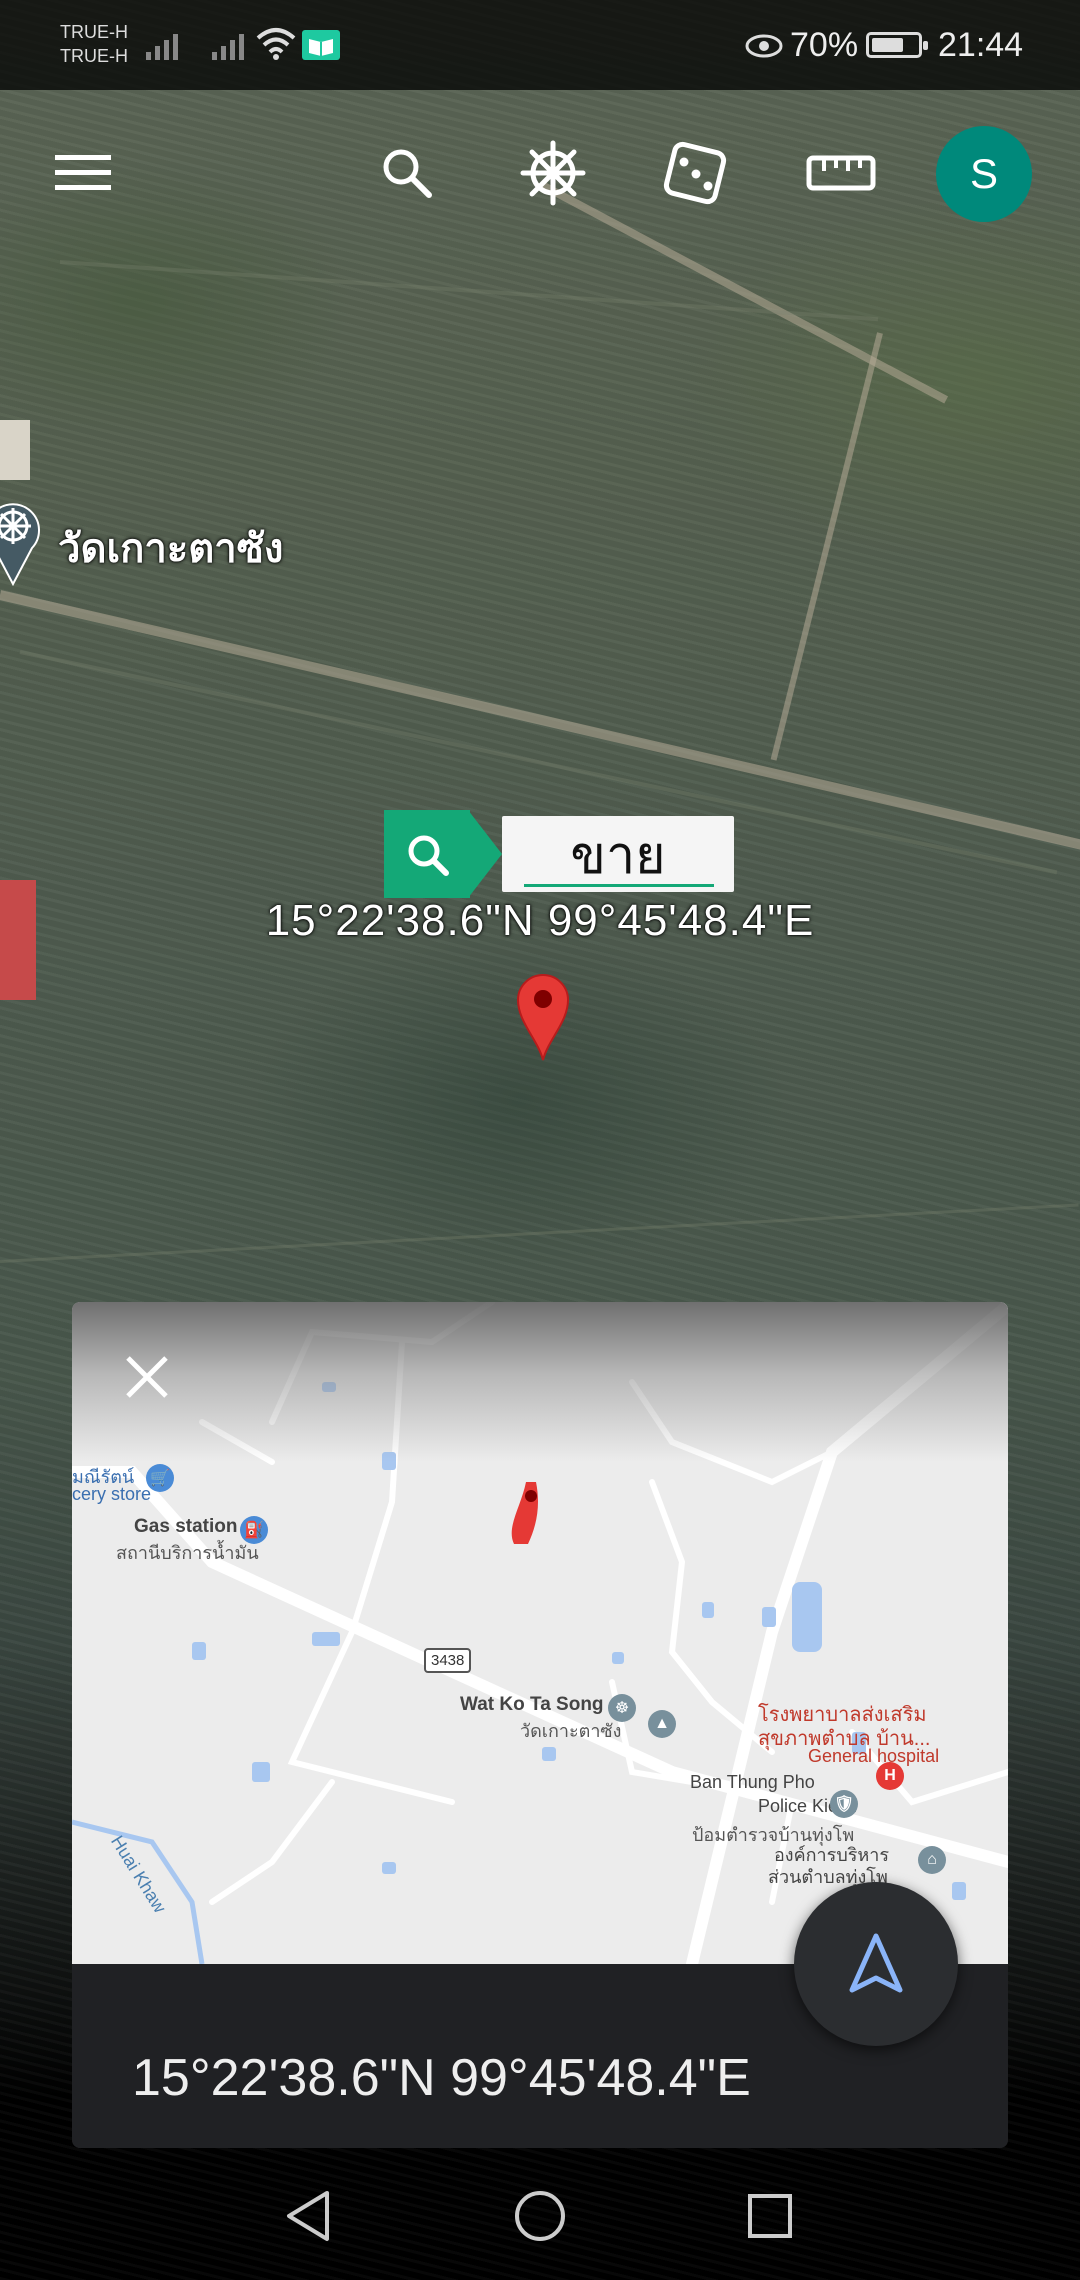  What do you see at coordinates (15, 450) in the screenshot?
I see `map-building` at bounding box center [15, 450].